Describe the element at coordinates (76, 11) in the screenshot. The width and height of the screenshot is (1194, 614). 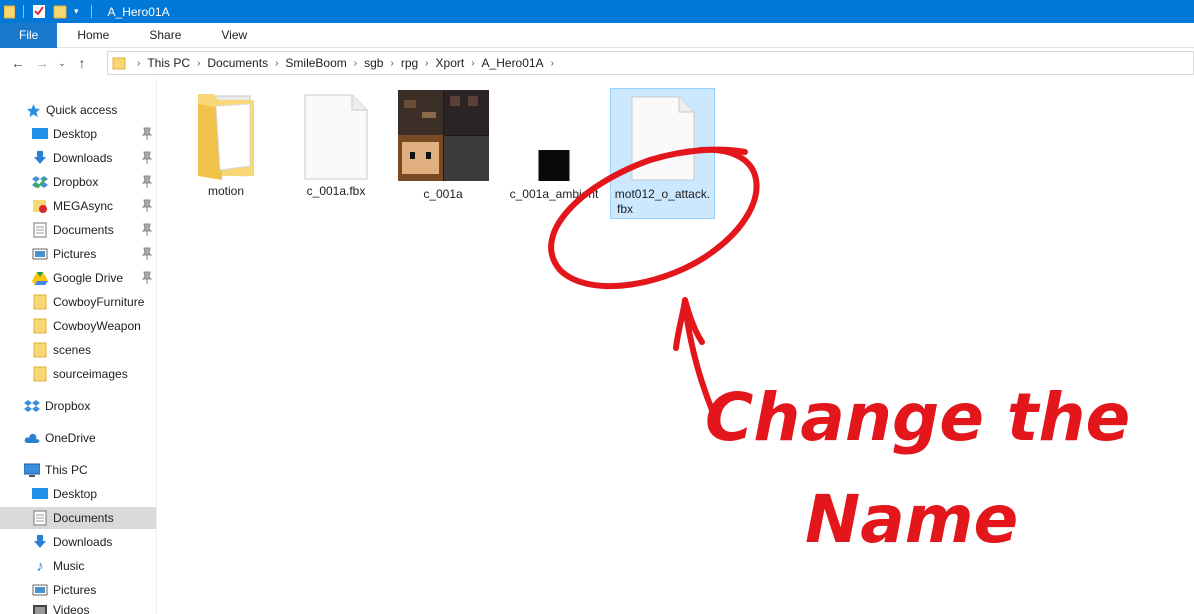
I see `qat-dropdown-icon: ▾` at that location.